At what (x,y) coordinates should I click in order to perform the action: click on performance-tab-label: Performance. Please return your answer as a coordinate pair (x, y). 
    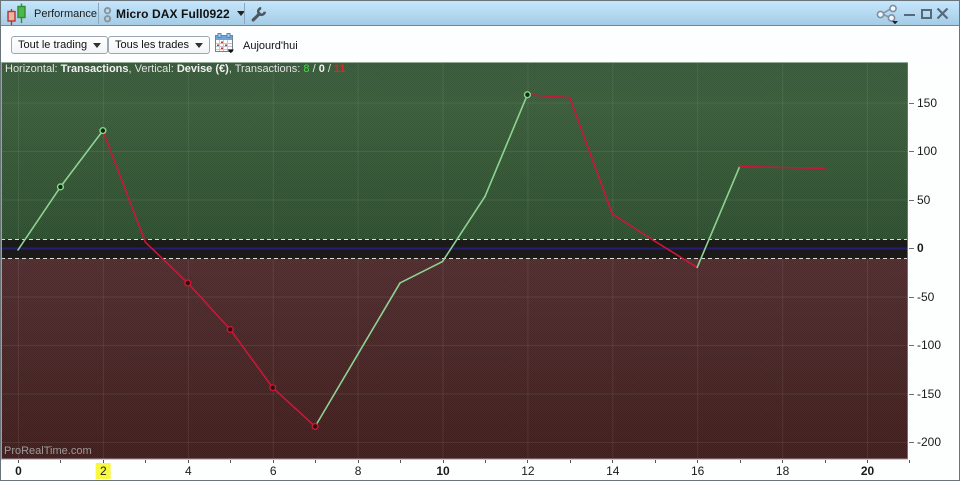
    Looking at the image, I should click on (65, 13).